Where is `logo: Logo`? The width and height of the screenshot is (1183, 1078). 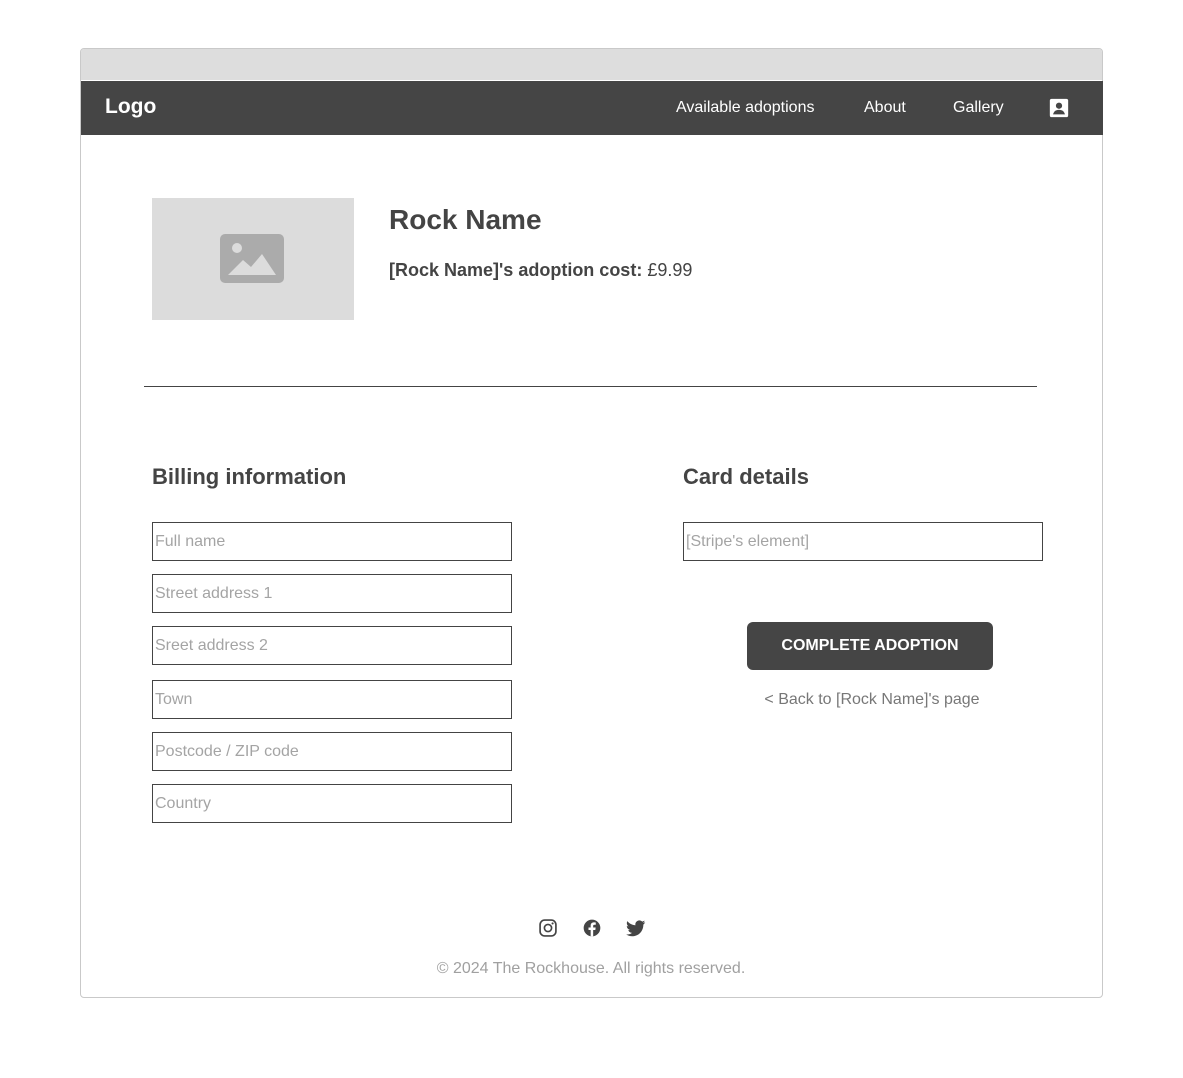
logo: Logo is located at coordinates (130, 107).